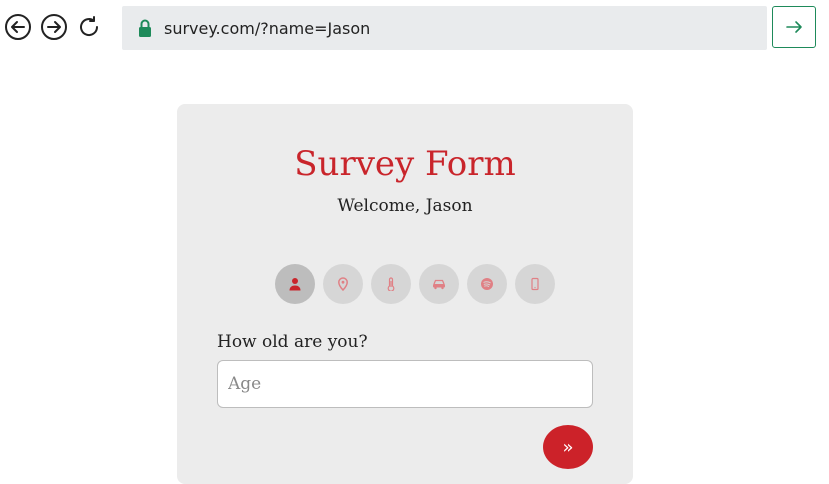 The width and height of the screenshot is (829, 484). I want to click on step-car, so click(439, 284).